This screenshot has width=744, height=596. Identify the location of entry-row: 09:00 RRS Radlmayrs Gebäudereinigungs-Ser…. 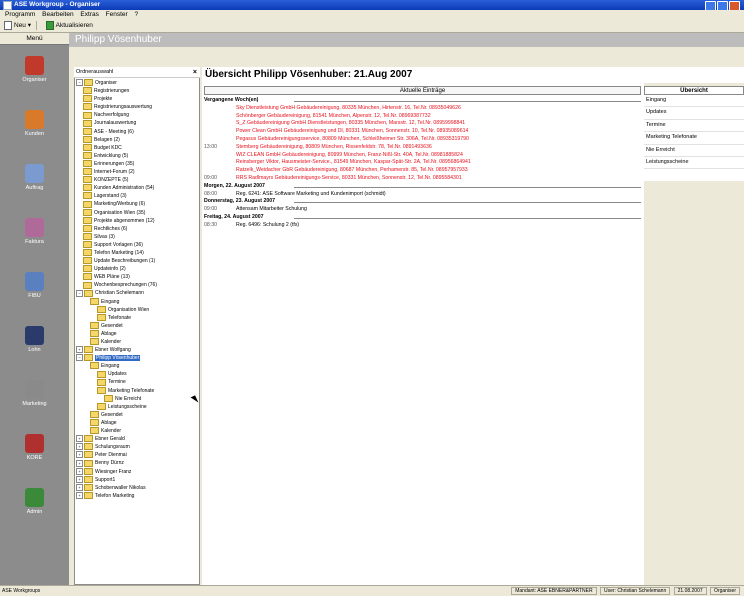
(422, 179).